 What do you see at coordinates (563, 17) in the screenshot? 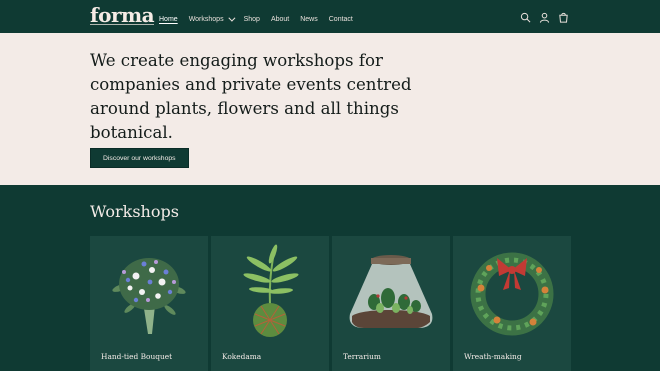
I see `cart-icon` at bounding box center [563, 17].